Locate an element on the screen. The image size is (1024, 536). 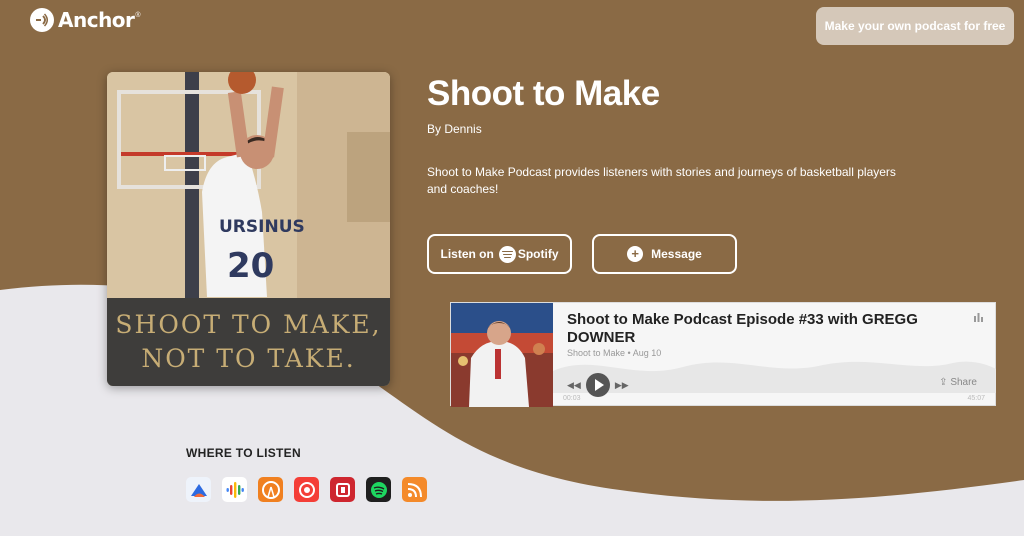
google-podcasts-icon is located at coordinates (234, 489).